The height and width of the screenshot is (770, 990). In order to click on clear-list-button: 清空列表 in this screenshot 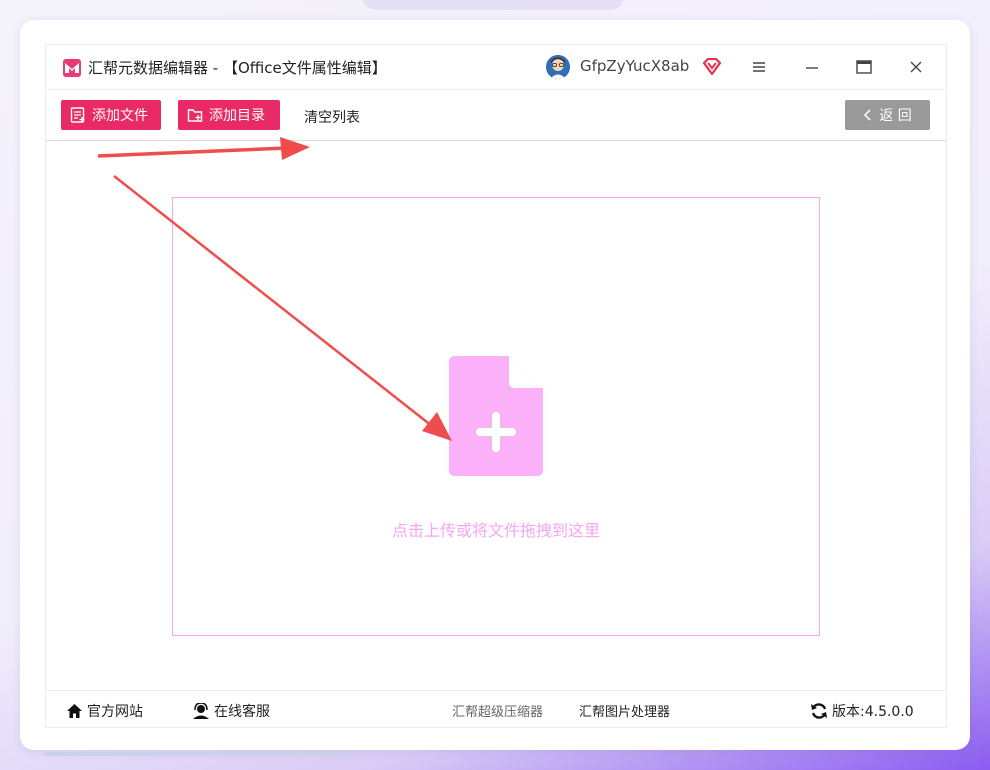, I will do `click(332, 117)`.